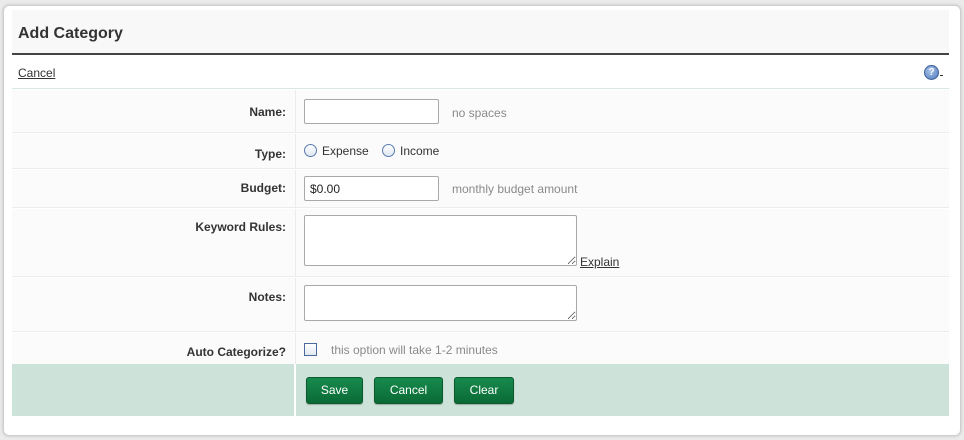 This screenshot has width=964, height=440. Describe the element at coordinates (267, 112) in the screenshot. I see `name-label: Name:` at that location.